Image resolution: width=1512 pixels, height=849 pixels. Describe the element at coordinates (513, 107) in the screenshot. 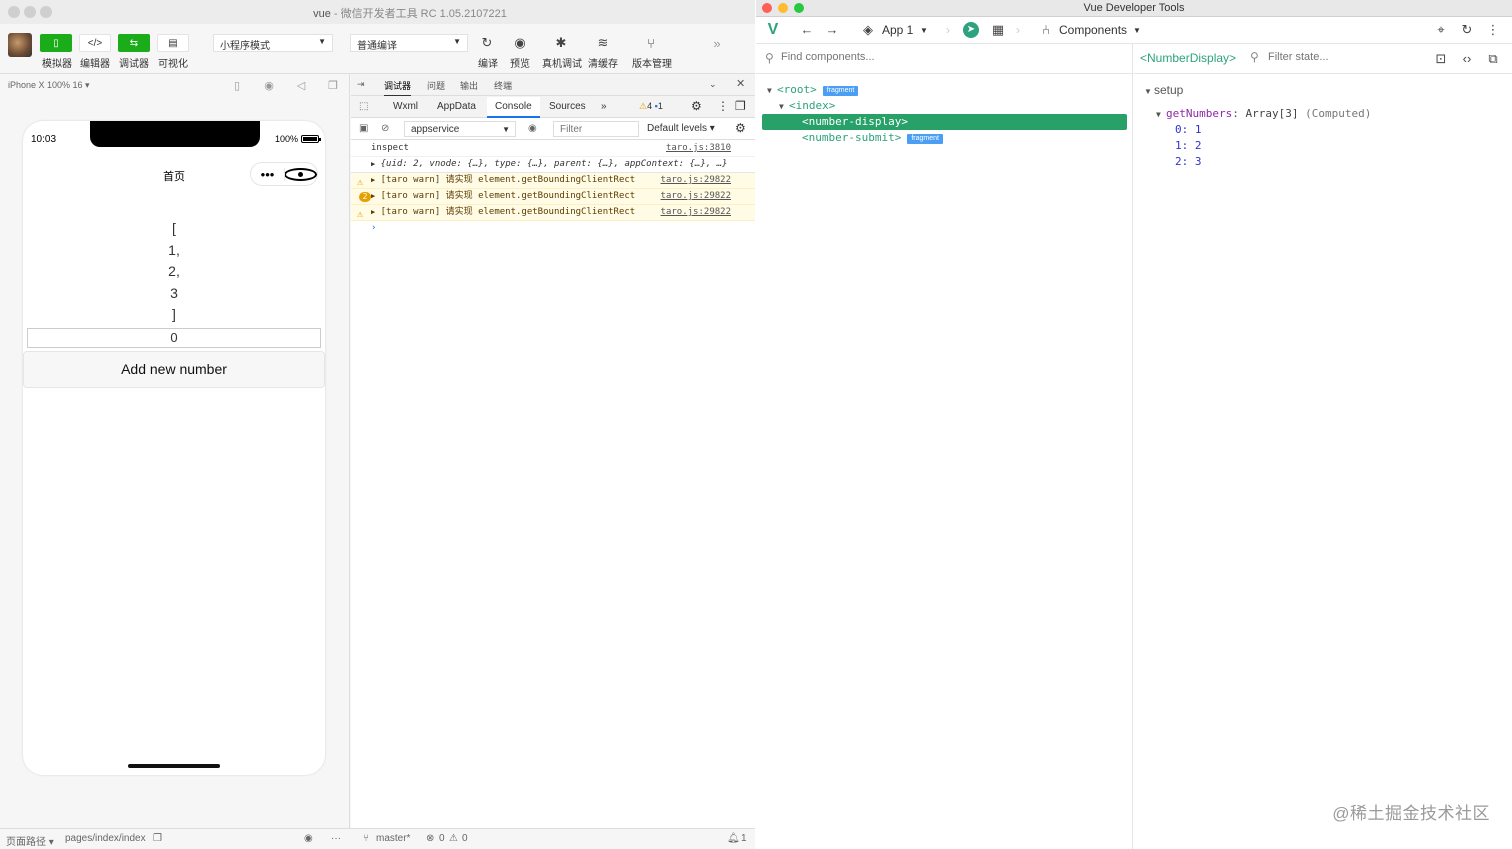

I see `tab-console: Console` at that location.